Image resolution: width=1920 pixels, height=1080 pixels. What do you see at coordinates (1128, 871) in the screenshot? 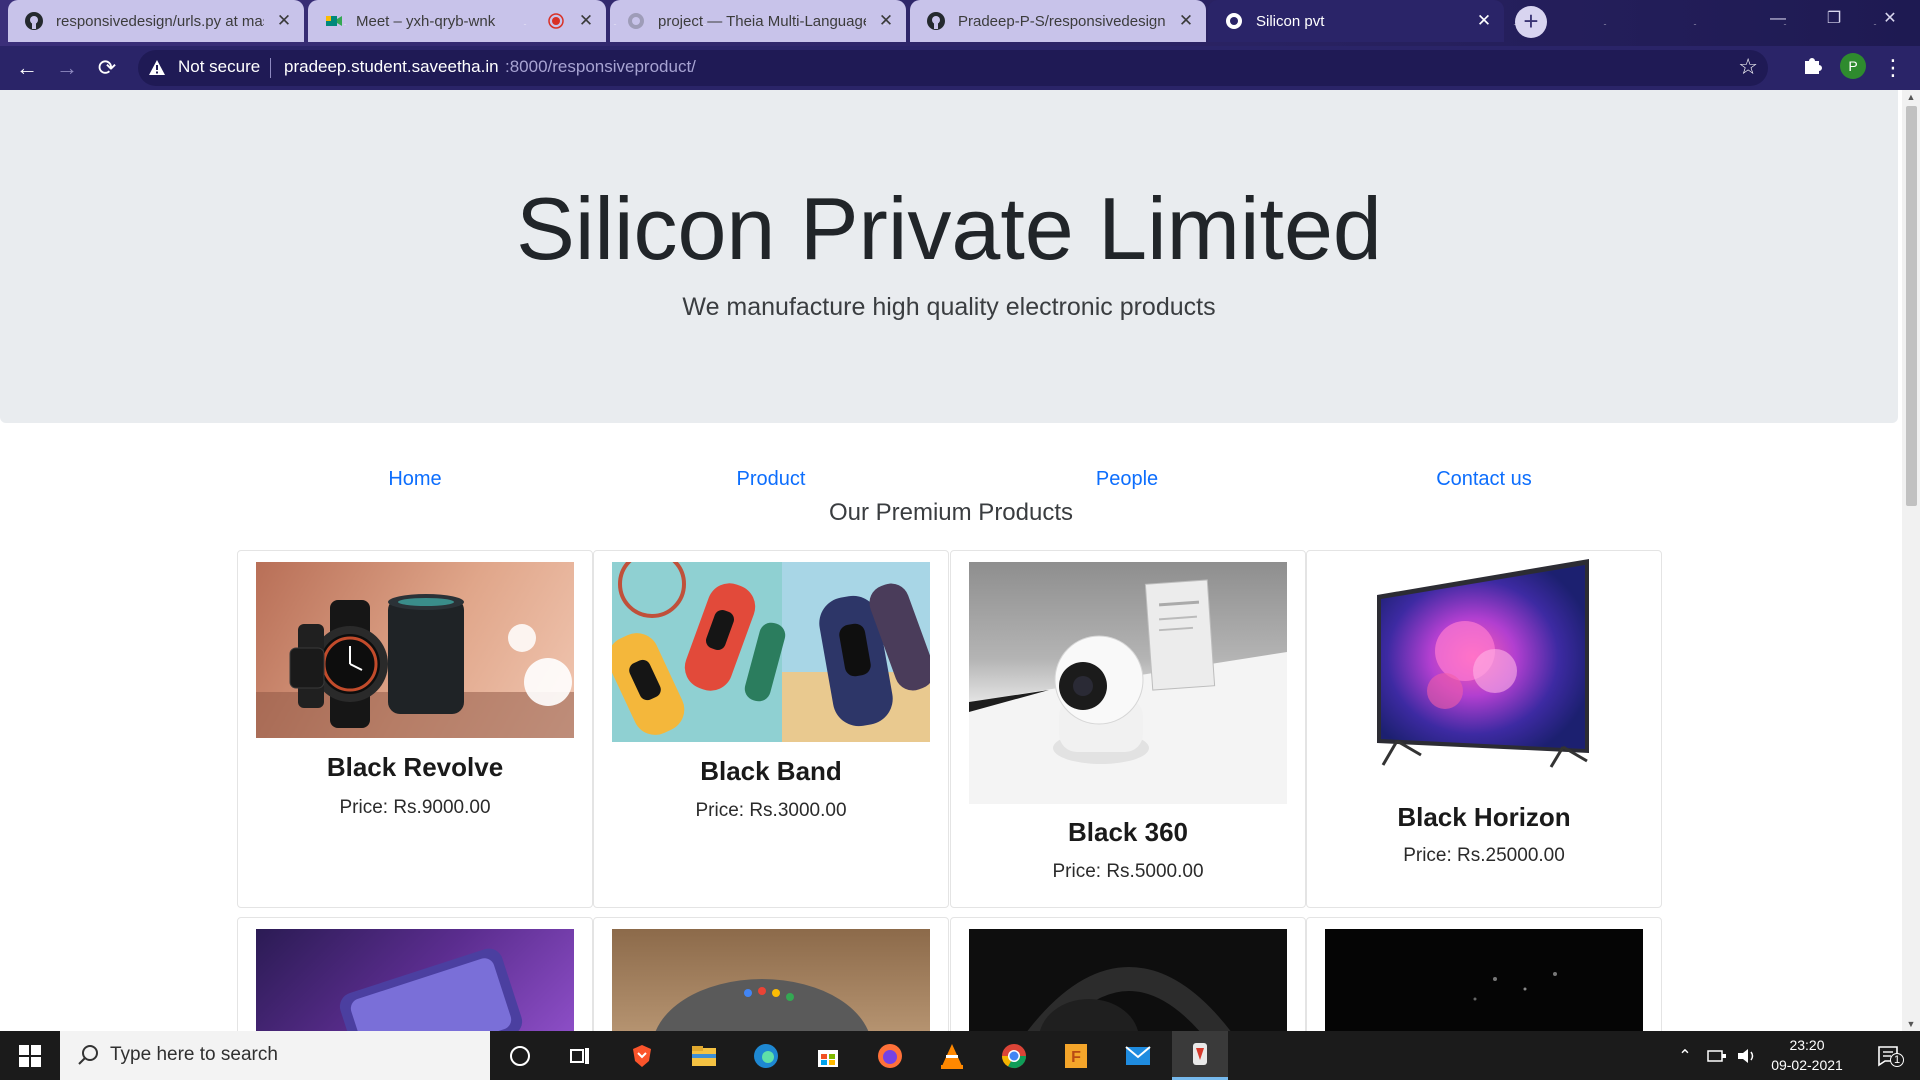
I see `product-price: Price: Rs.5000.00` at bounding box center [1128, 871].